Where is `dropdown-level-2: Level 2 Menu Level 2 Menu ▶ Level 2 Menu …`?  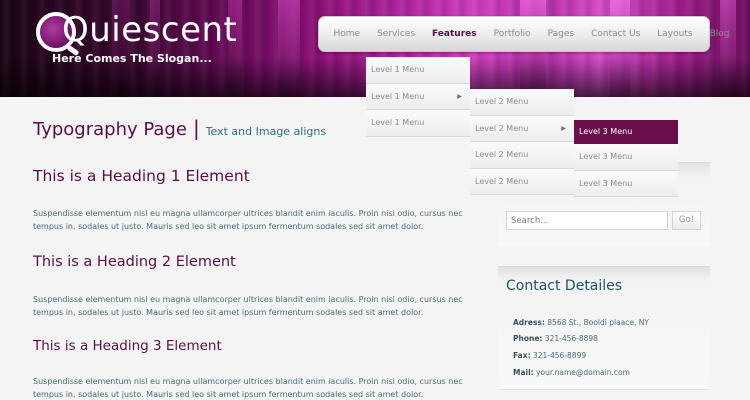
dropdown-level-2: Level 2 Menu Level 2 Menu ▶ Level 2 Menu … is located at coordinates (522, 142).